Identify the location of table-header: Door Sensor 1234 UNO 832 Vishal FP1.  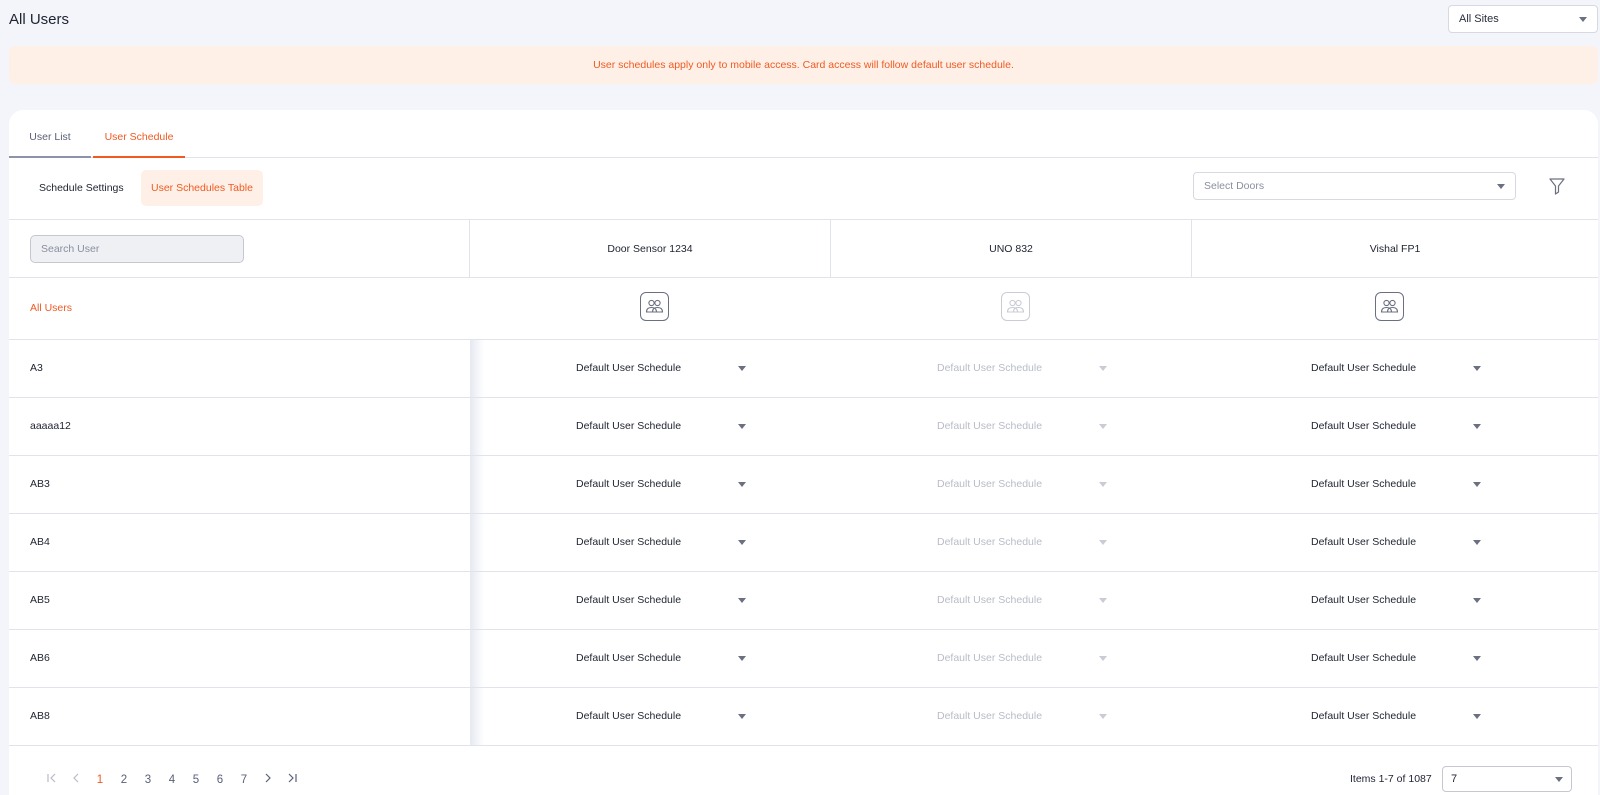
(803, 249).